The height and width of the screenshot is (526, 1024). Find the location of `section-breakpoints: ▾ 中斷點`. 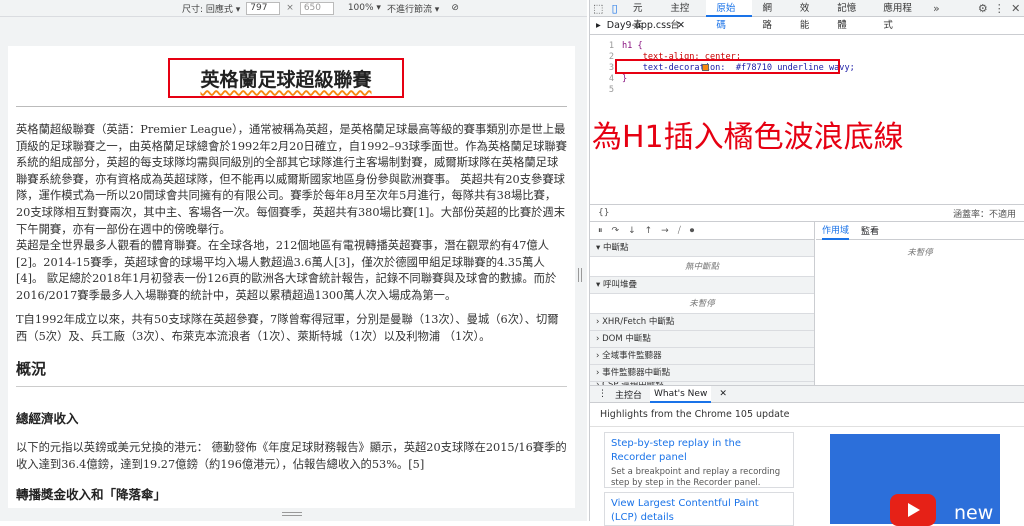

section-breakpoints: ▾ 中斷點 is located at coordinates (702, 248).